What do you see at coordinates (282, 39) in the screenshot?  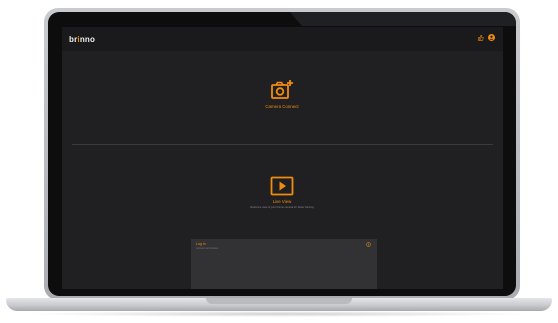 I see `app-header: brinno` at bounding box center [282, 39].